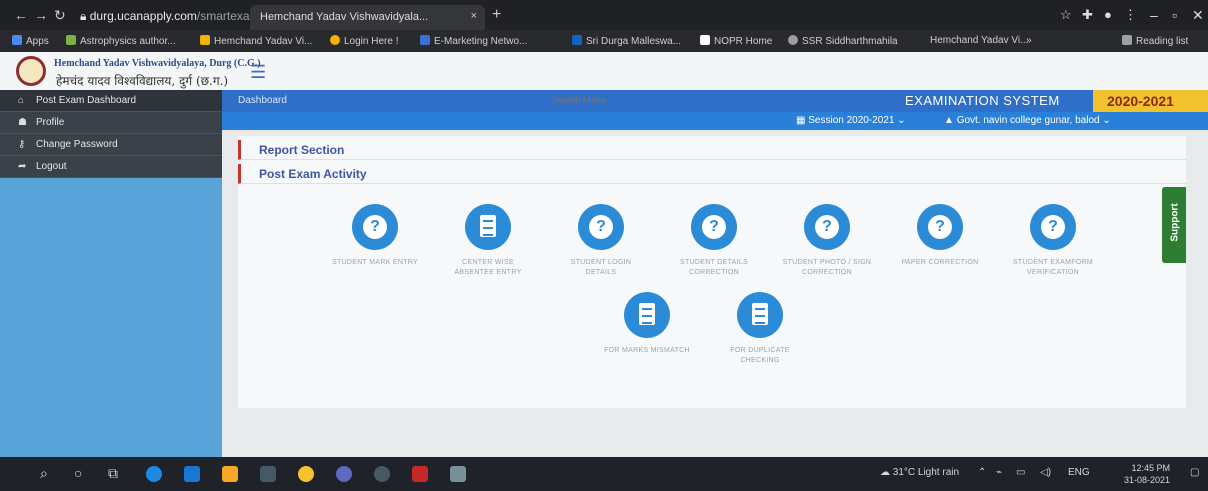  I want to click on calendar-icon: ▦, so click(802, 120).